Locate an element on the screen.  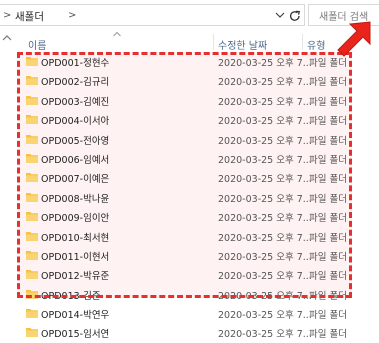
list-item: OPD015-임서연 2020-03-25 오후 7... 파일 폴더 is located at coordinates (189, 332).